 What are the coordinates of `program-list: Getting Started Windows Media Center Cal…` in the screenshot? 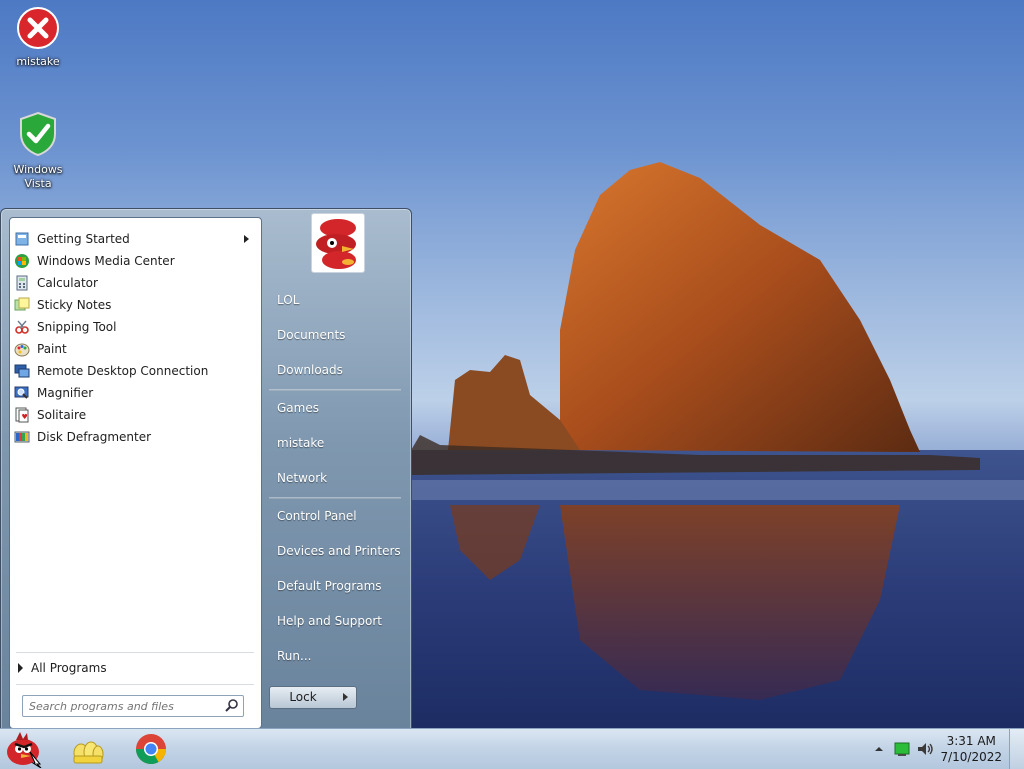 It's located at (135, 338).